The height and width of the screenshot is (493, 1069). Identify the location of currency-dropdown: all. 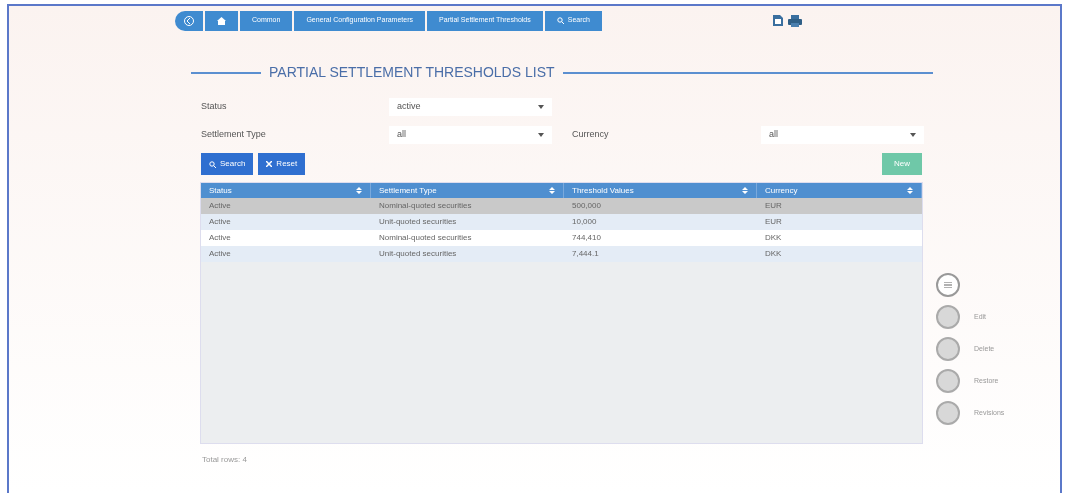
(842, 135).